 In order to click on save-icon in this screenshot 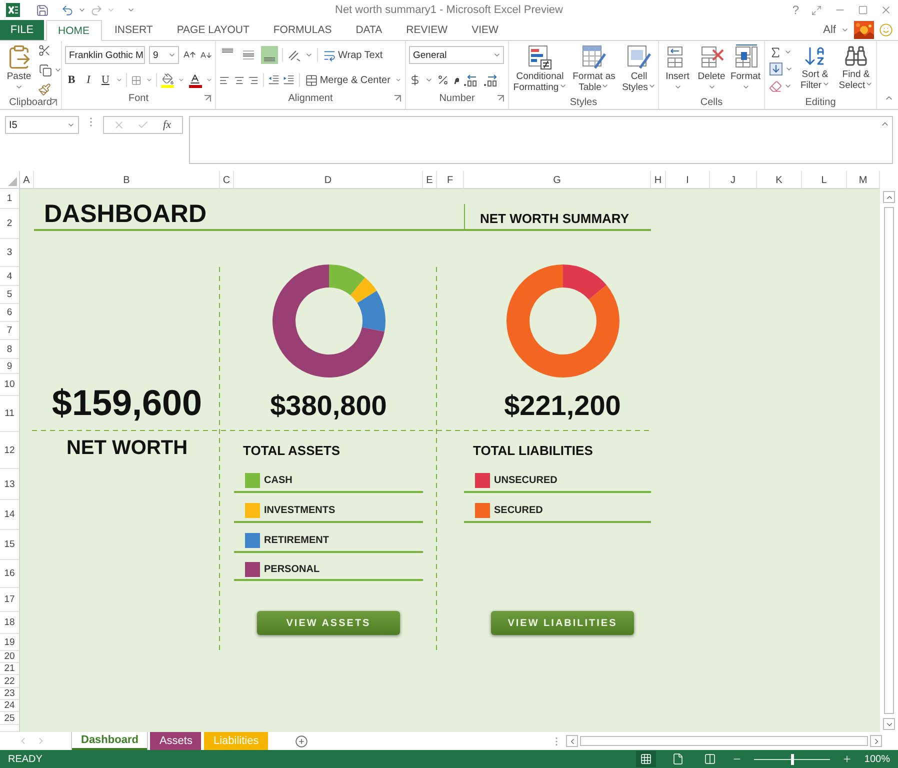, I will do `click(42, 10)`.